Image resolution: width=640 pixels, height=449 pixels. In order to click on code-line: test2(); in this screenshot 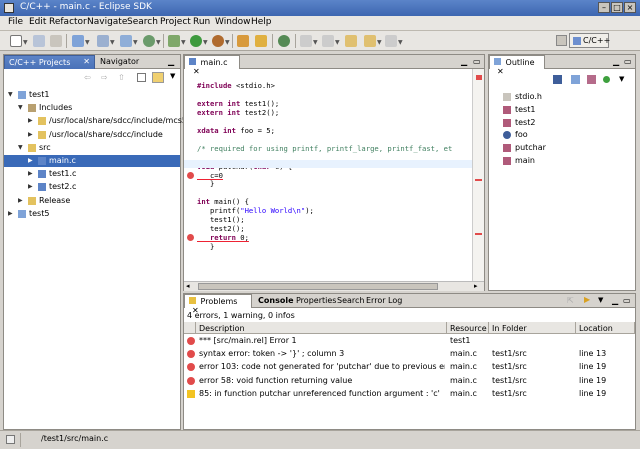, I will do `click(221, 228)`.